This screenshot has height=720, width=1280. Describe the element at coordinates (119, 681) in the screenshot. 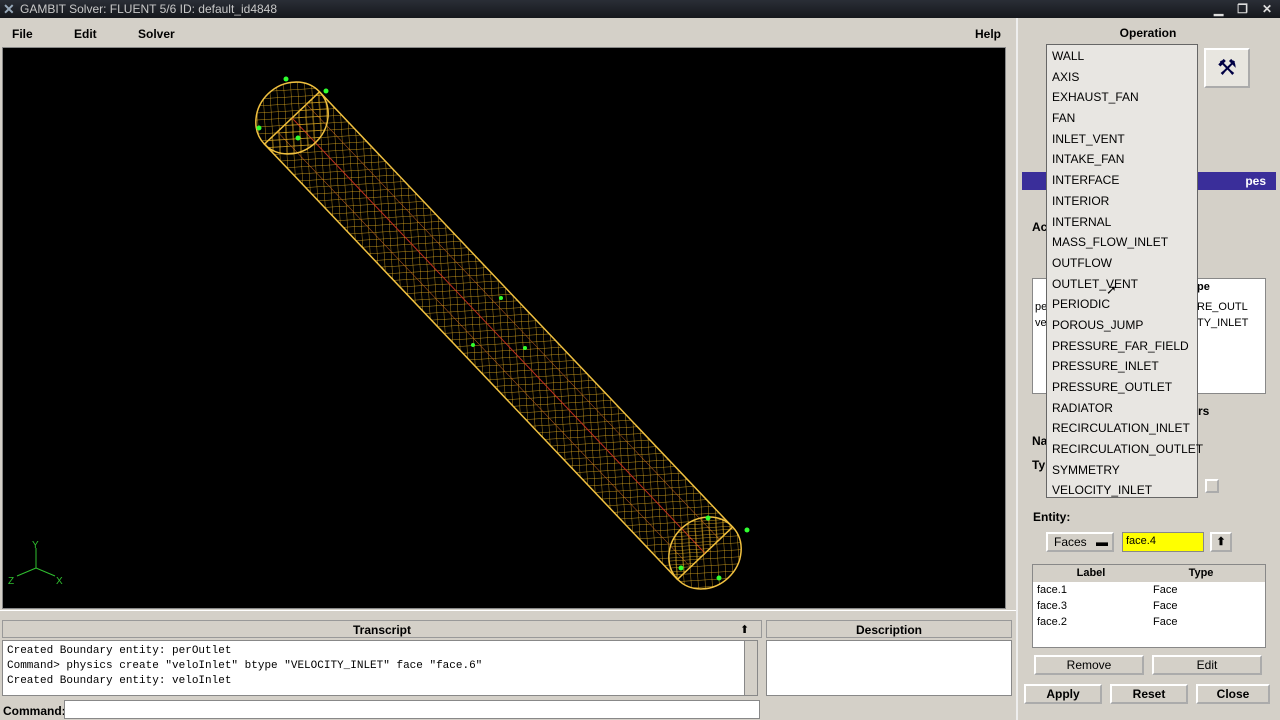

I see `transcript-line: Created Boundary entity: veloInlet` at that location.